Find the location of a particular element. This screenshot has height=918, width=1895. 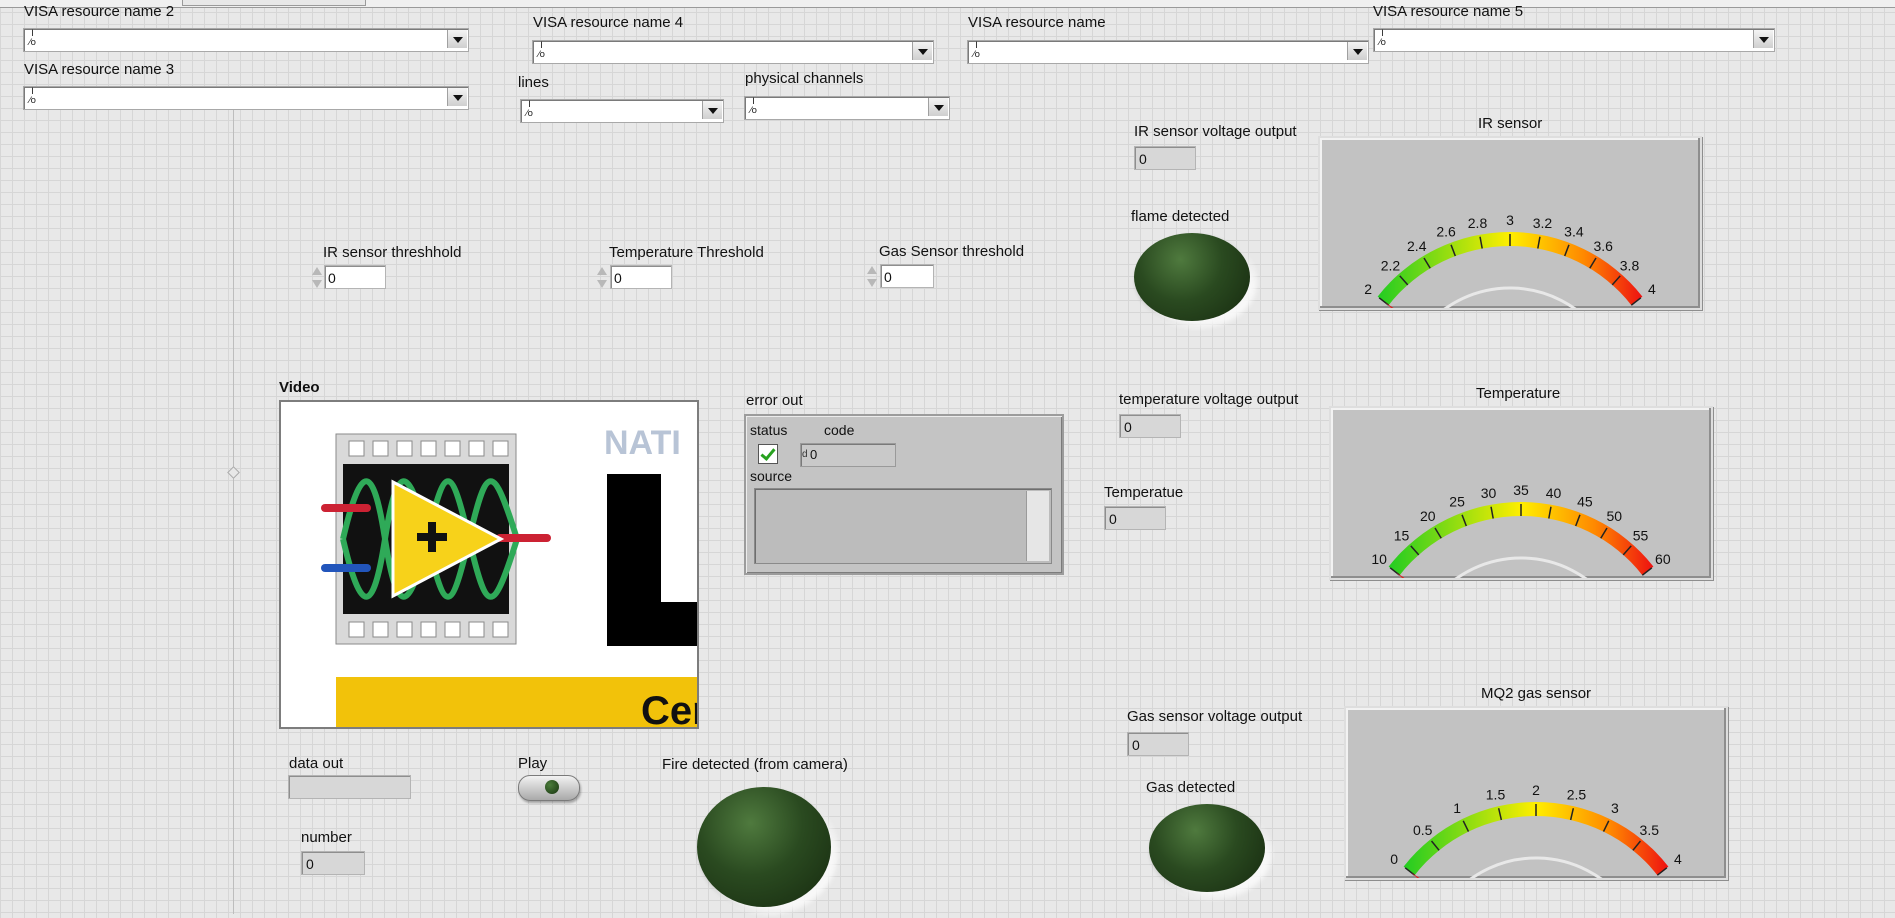

tab-stub is located at coordinates (274, 3).